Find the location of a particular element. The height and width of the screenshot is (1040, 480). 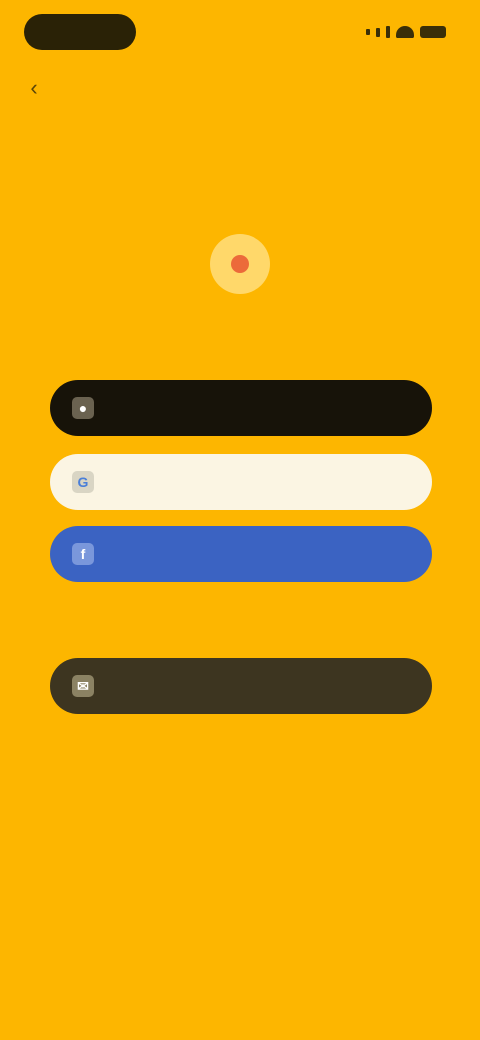

google-icon: G is located at coordinates (83, 482).